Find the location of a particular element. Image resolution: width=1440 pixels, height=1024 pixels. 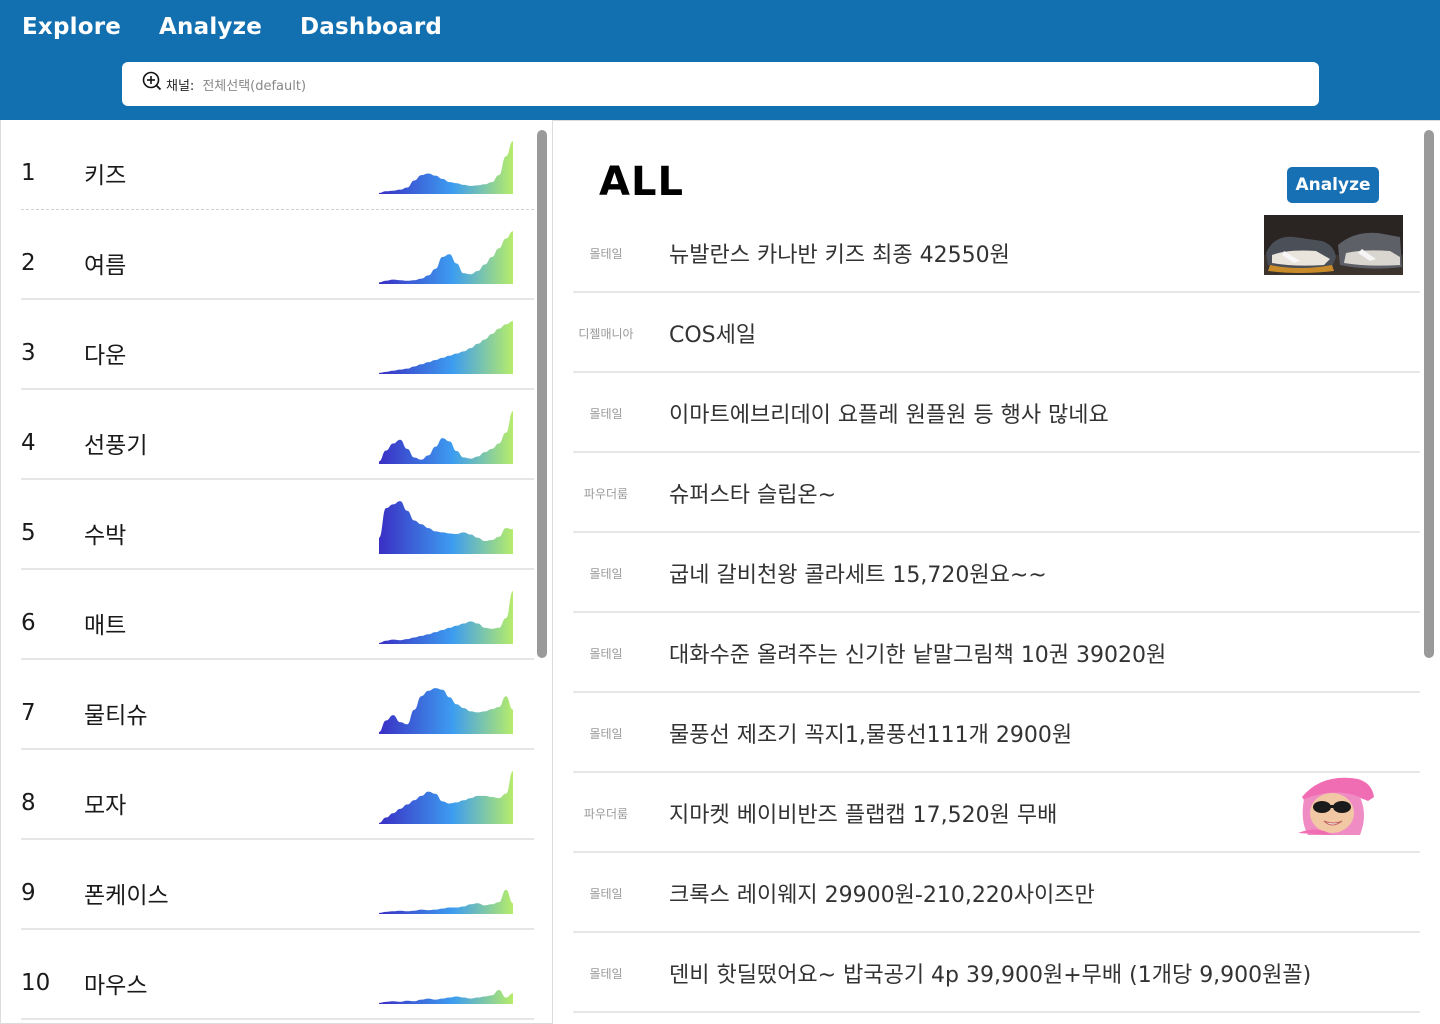

nav-explore: Explore is located at coordinates (71, 27).